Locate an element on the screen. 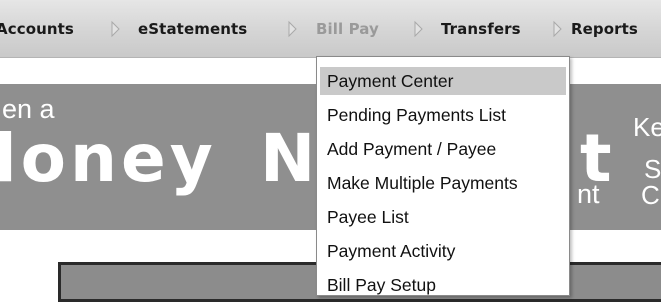 Image resolution: width=661 pixels, height=302 pixels. menu-item-make-multiple-payments: Make Multiple Payments is located at coordinates (443, 183).